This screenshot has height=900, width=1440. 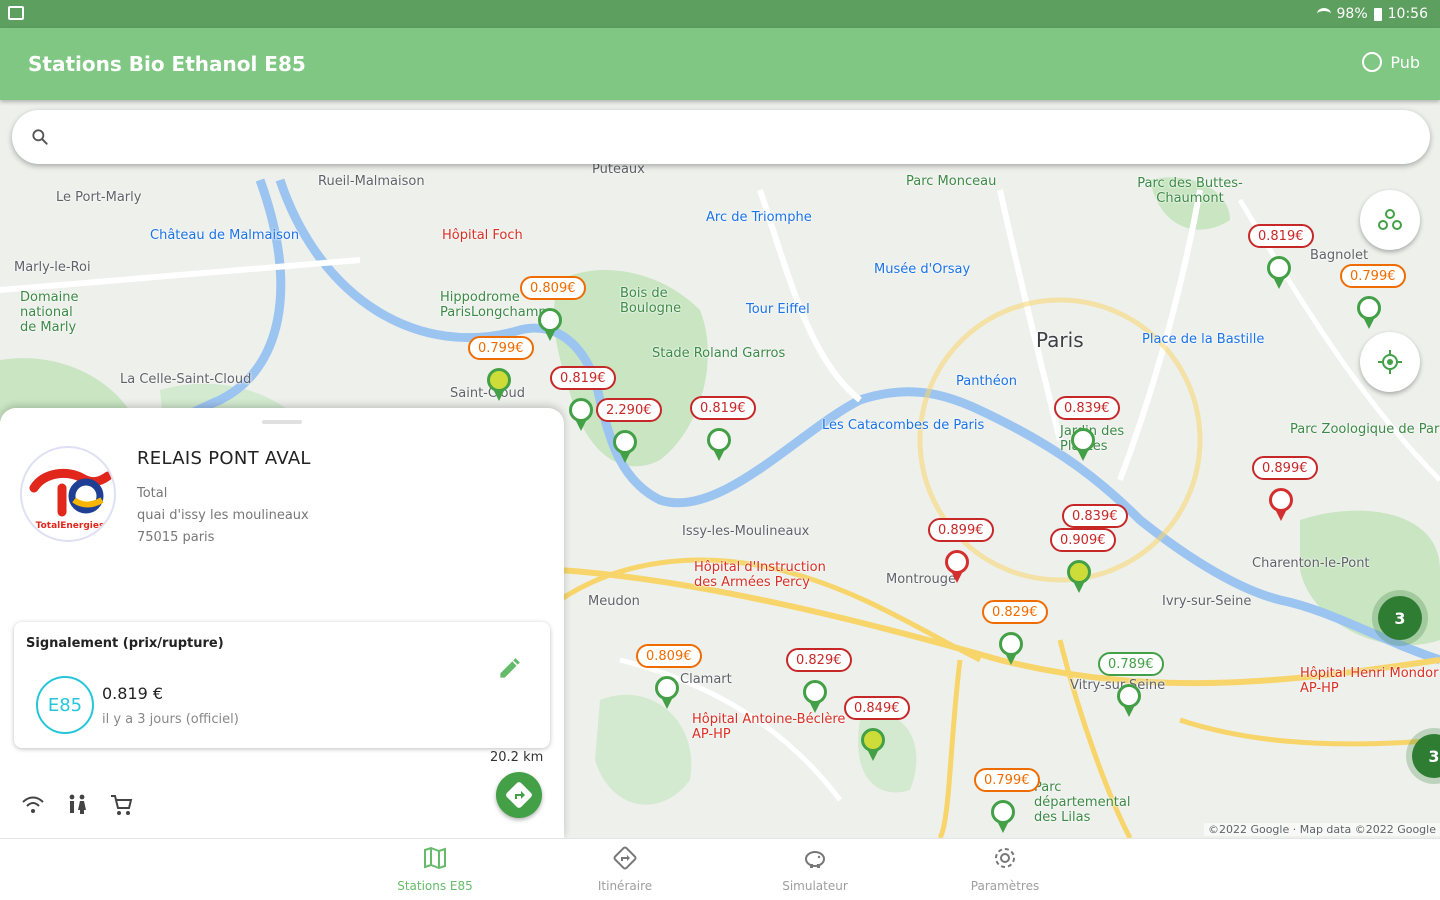 I want to click on station-cluster: 3, so click(x=1400, y=618).